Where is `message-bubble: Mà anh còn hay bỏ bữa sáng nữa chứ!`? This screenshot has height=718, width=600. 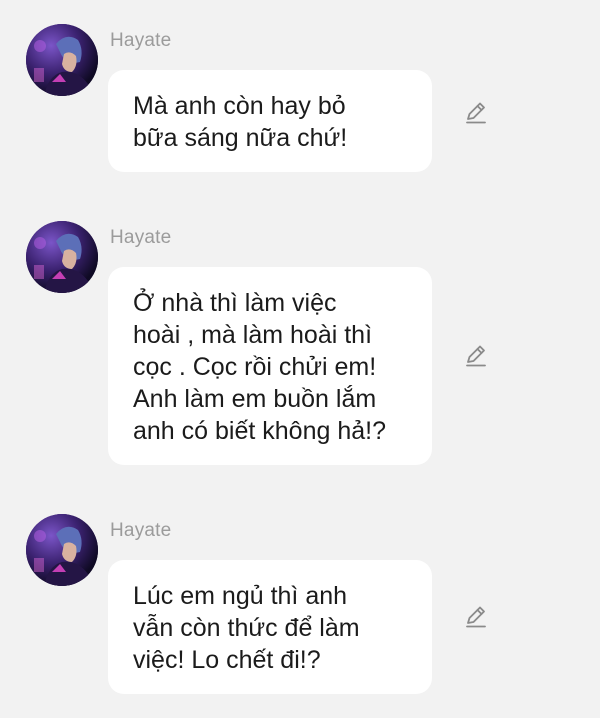
message-bubble: Mà anh còn hay bỏ bữa sáng nữa chứ! is located at coordinates (270, 121).